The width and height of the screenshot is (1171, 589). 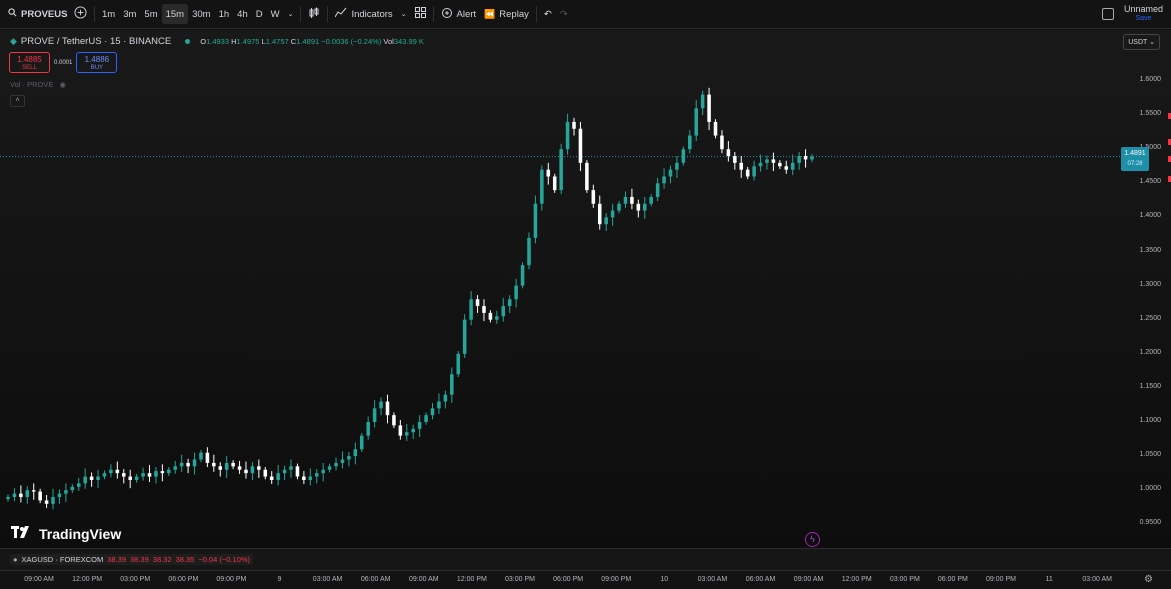 What do you see at coordinates (341, 14) in the screenshot?
I see `indicators-icon` at bounding box center [341, 14].